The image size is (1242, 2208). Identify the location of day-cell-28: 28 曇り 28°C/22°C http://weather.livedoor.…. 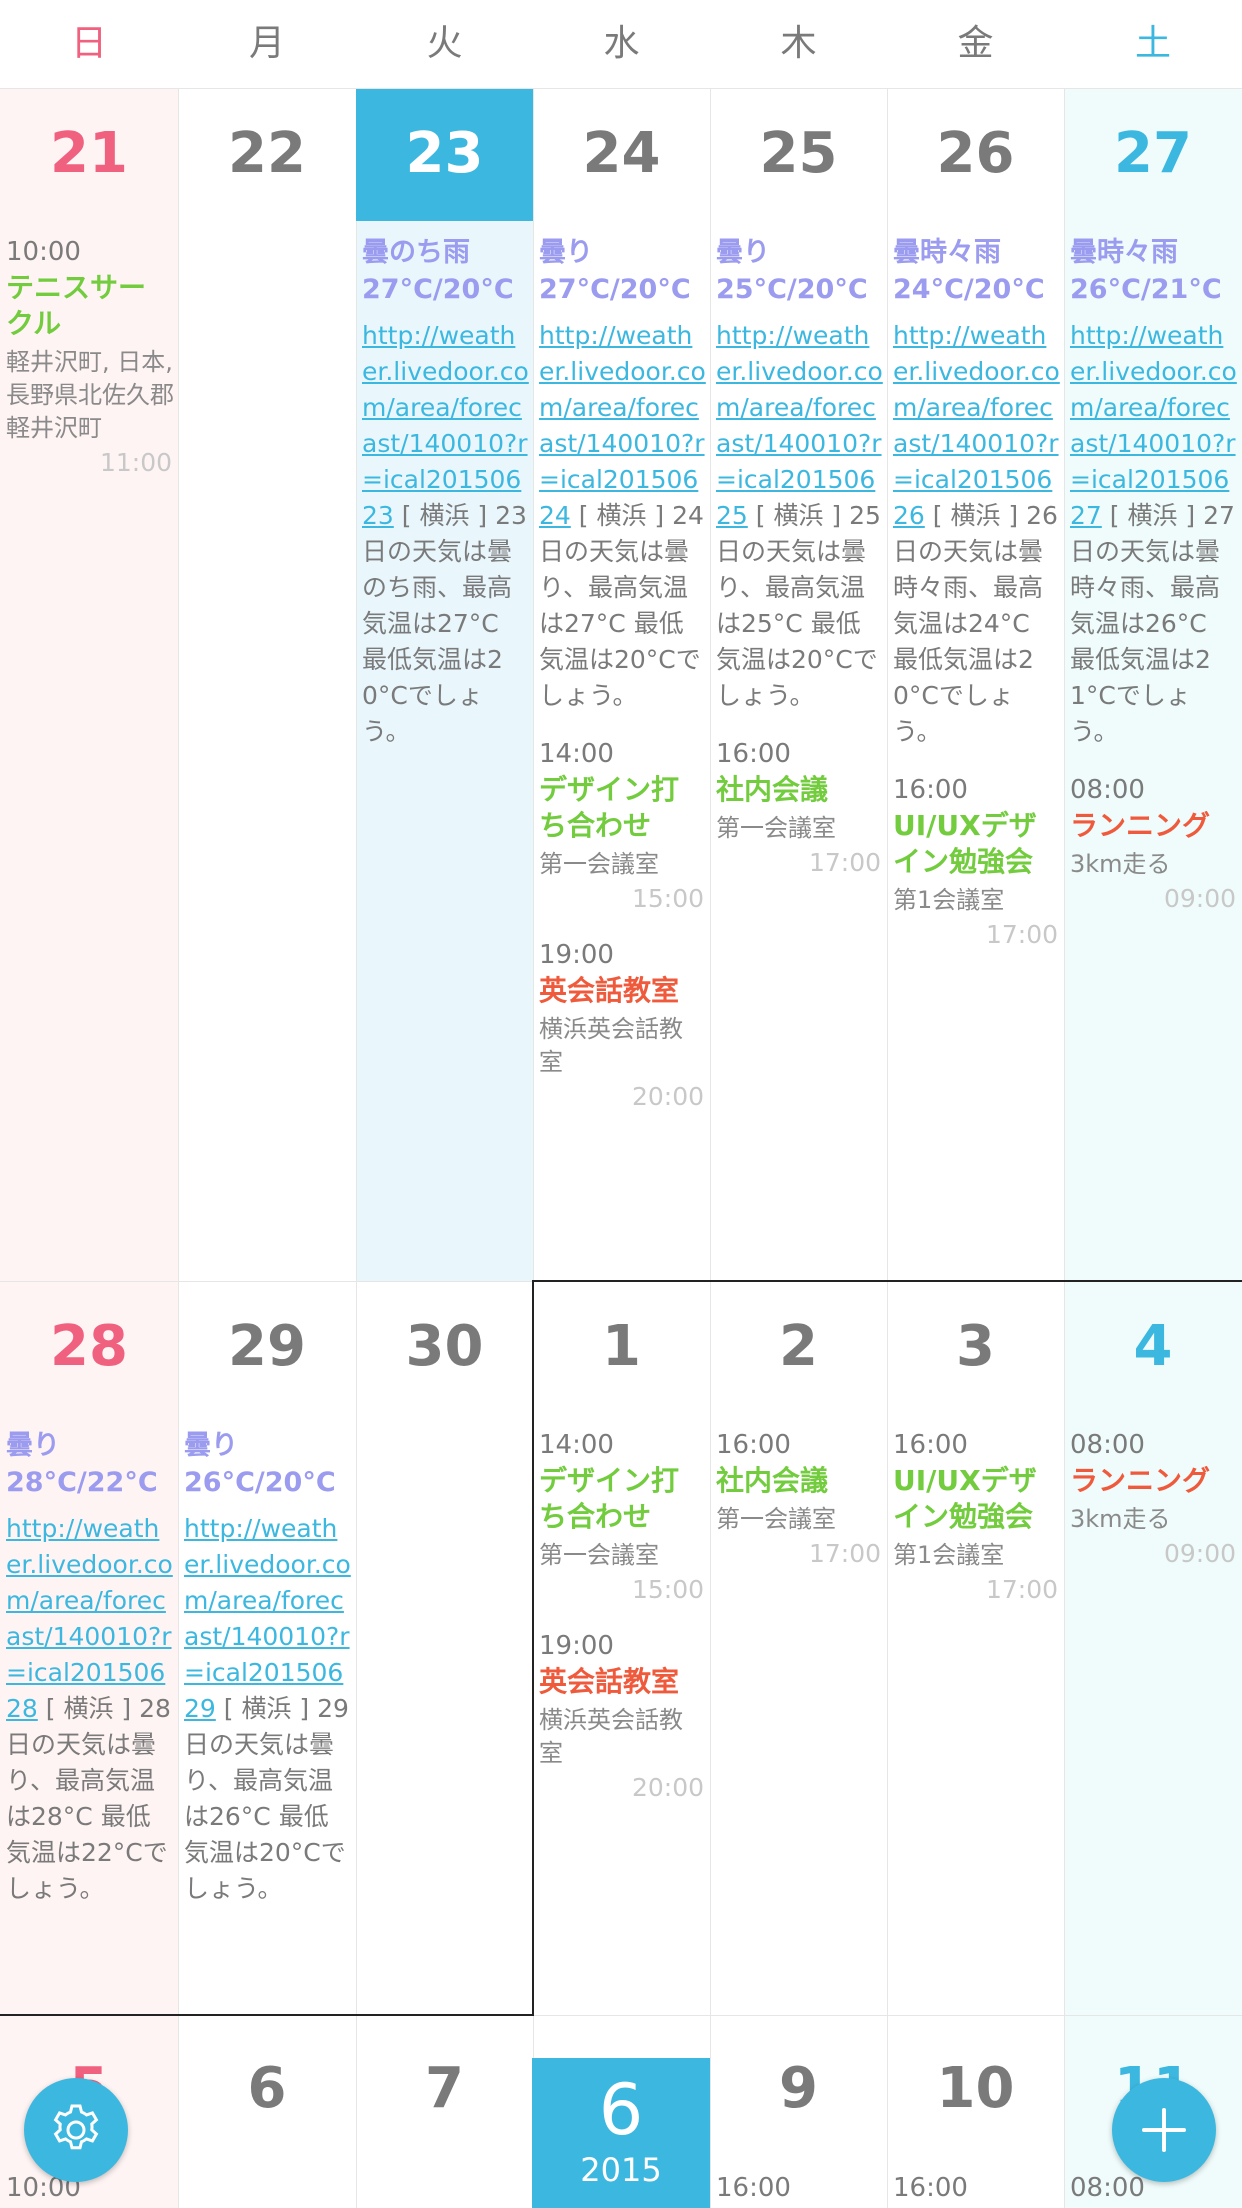
(89, 1648).